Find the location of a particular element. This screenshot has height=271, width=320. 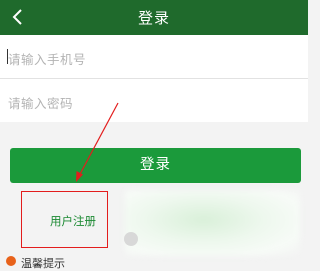

blurred-dot is located at coordinates (131, 239).